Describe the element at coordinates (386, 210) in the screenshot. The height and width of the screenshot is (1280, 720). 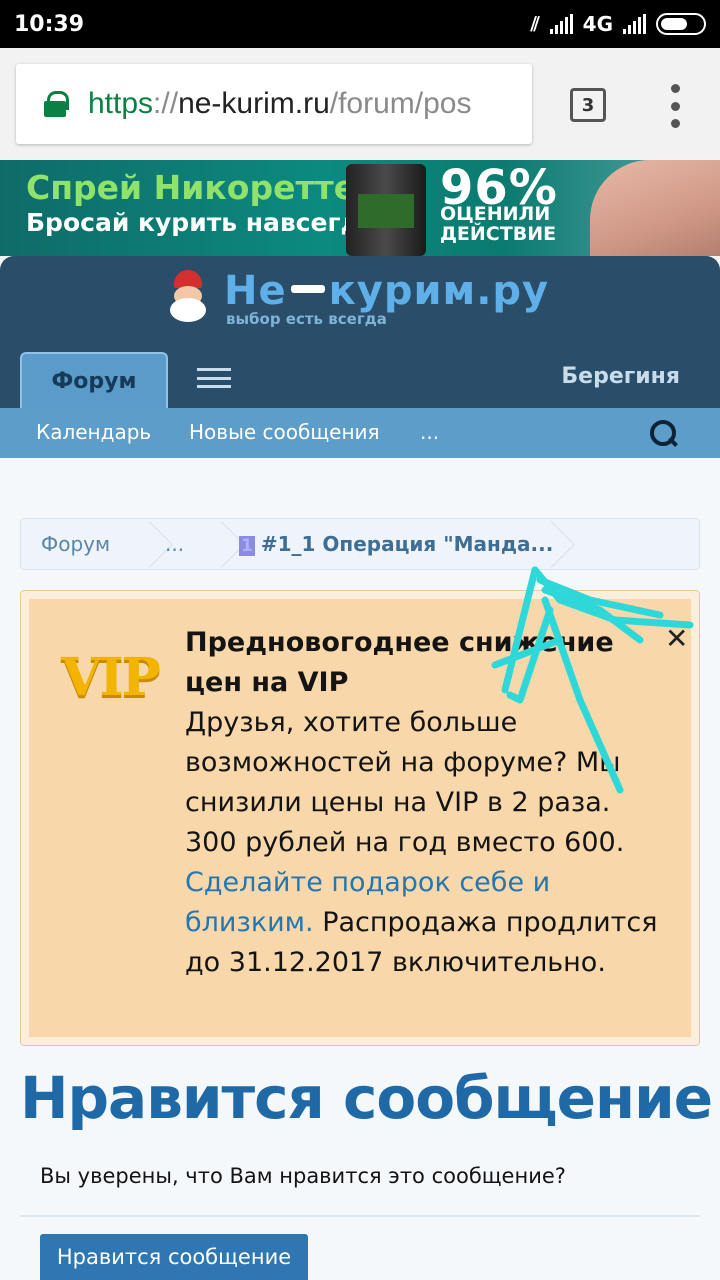
I see `spray-bottle-image` at that location.